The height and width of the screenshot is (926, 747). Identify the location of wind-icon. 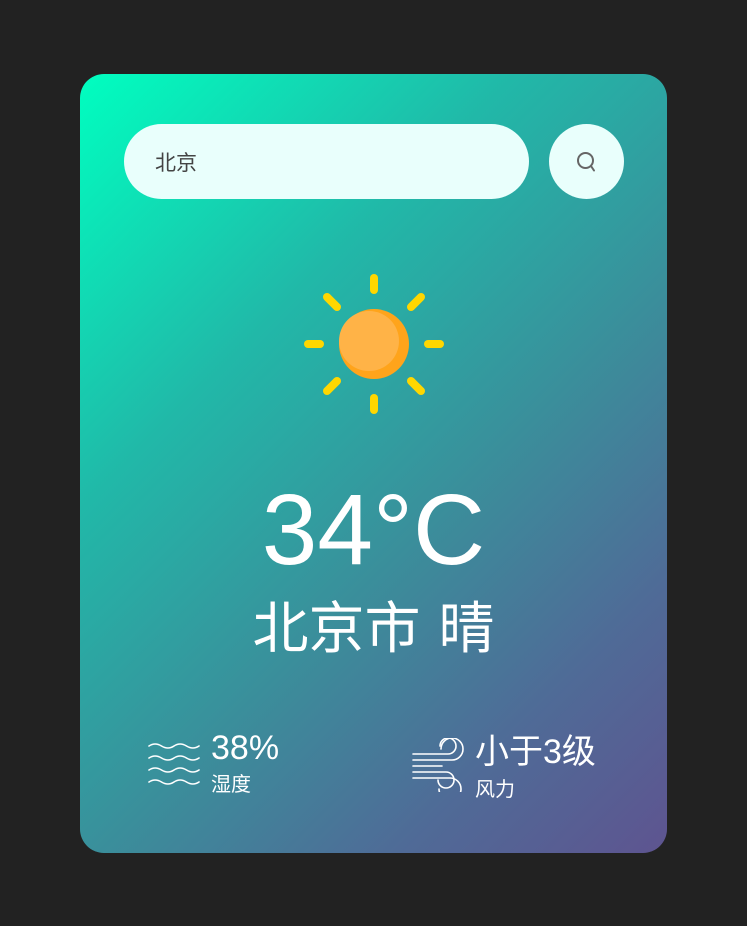
(438, 765).